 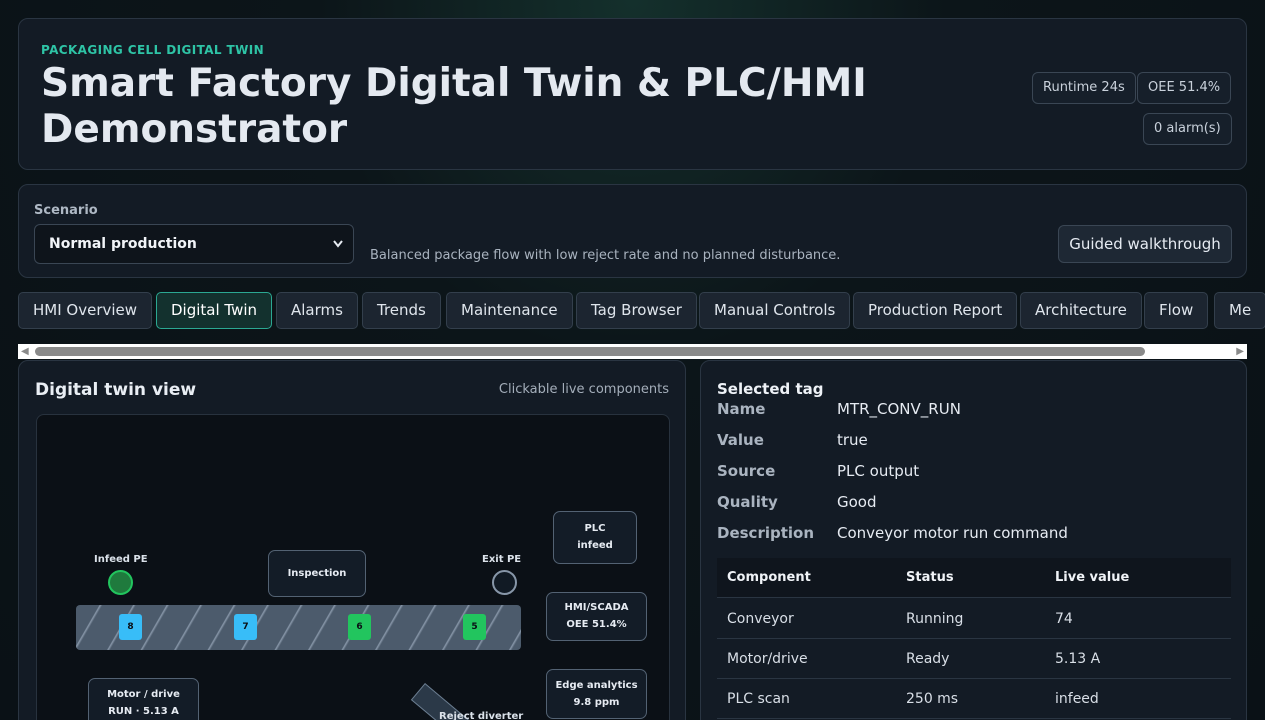 What do you see at coordinates (740, 440) in the screenshot?
I see `tag-field-key: Value` at bounding box center [740, 440].